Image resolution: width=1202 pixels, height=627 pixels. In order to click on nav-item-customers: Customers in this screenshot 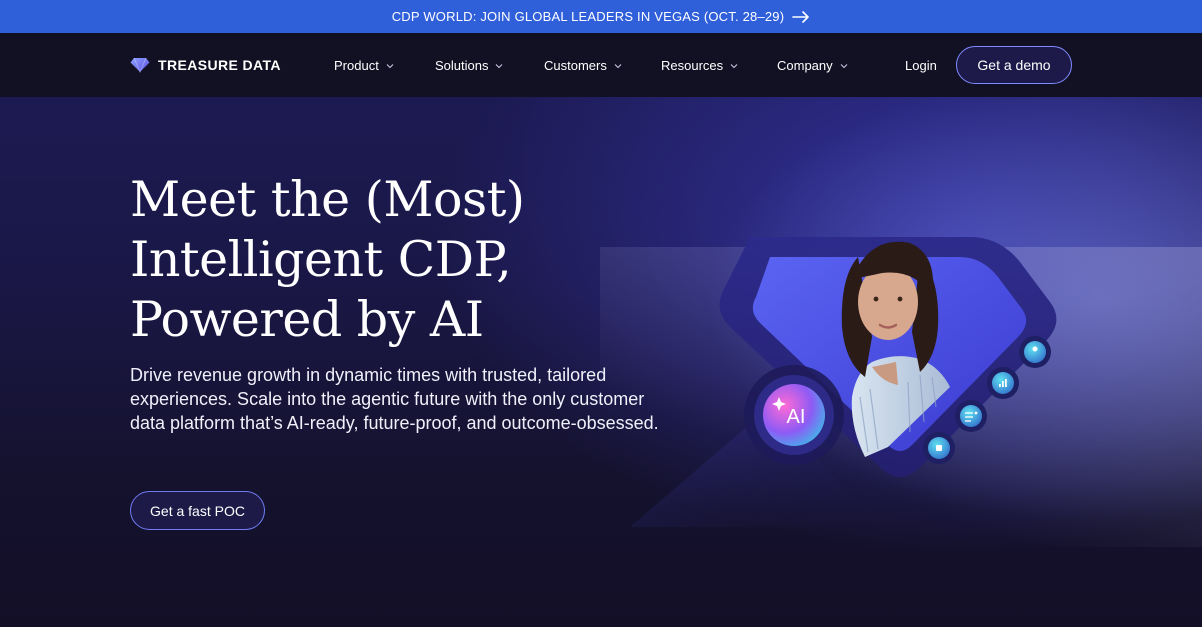, I will do `click(583, 65)`.